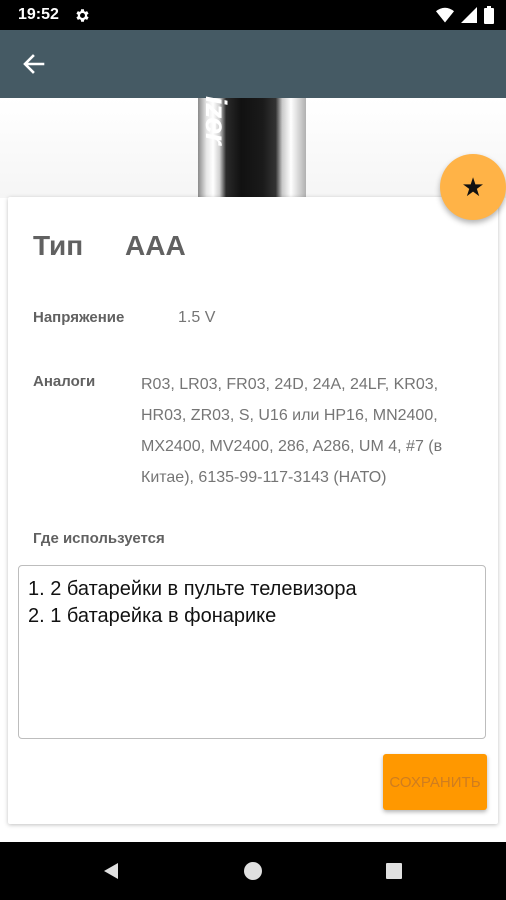 The height and width of the screenshot is (900, 506). I want to click on voltage-value: 1.5 V, so click(197, 317).